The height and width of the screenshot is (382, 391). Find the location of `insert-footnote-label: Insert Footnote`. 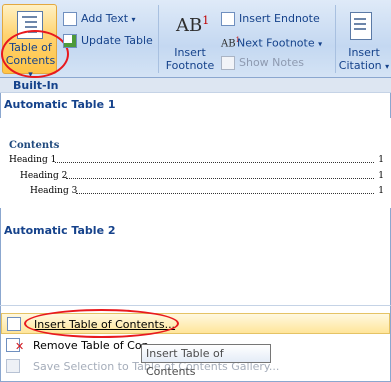

insert-footnote-label: Insert Footnote is located at coordinates (190, 59).